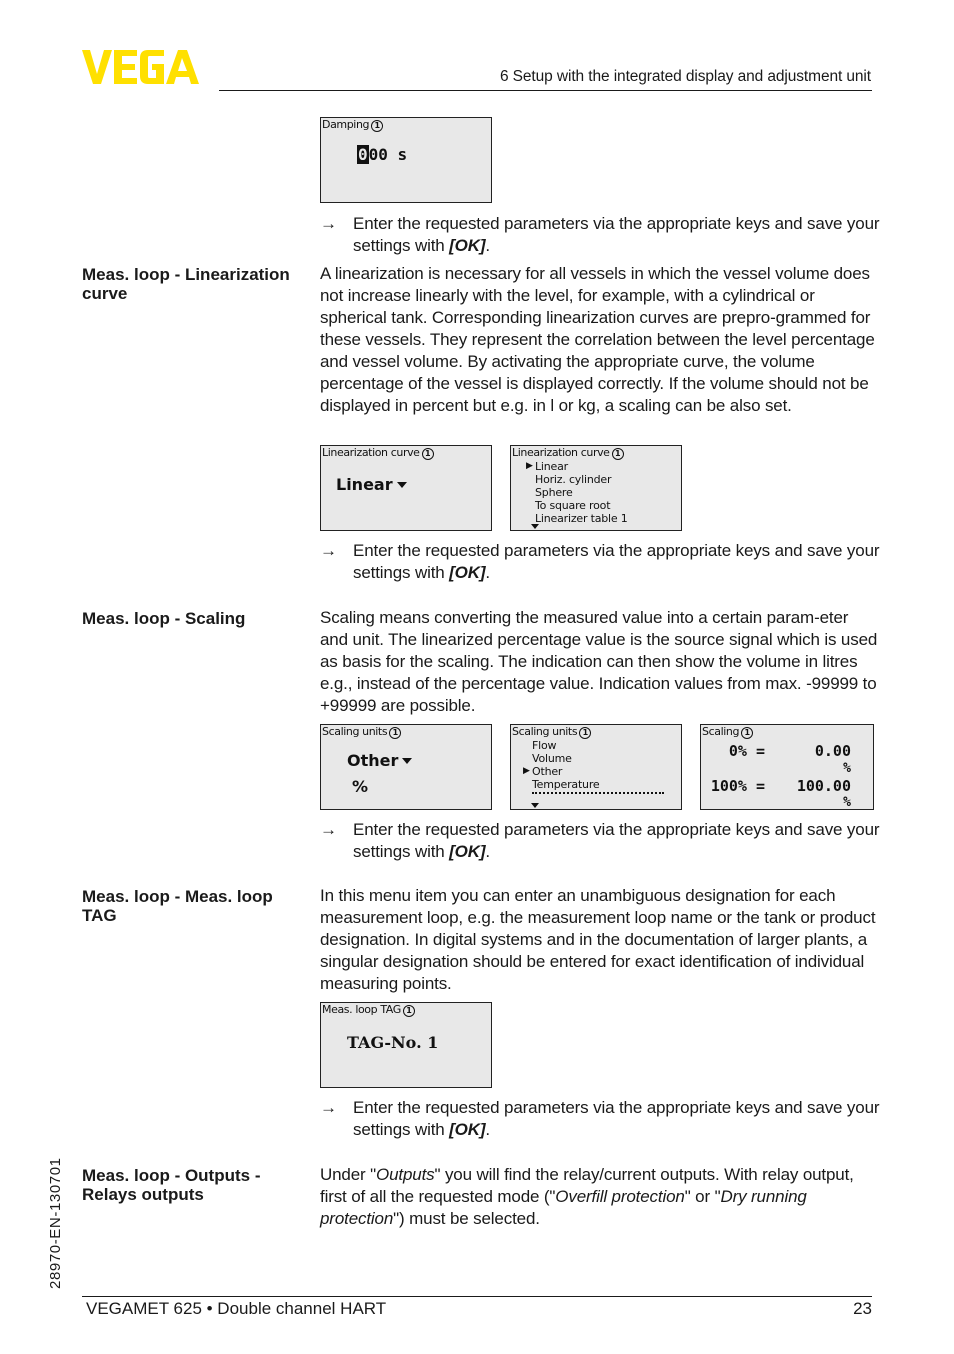 The width and height of the screenshot is (954, 1354). I want to click on option-item: ▶ Other, so click(561, 771).